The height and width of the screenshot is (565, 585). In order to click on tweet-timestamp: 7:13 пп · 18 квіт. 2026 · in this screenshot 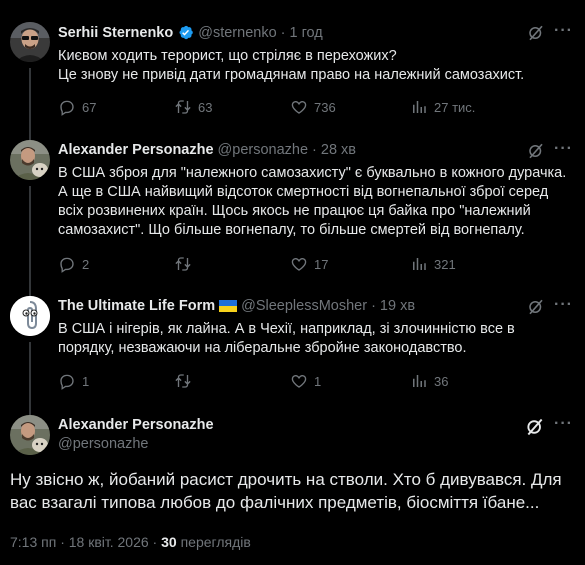, I will do `click(85, 542)`.